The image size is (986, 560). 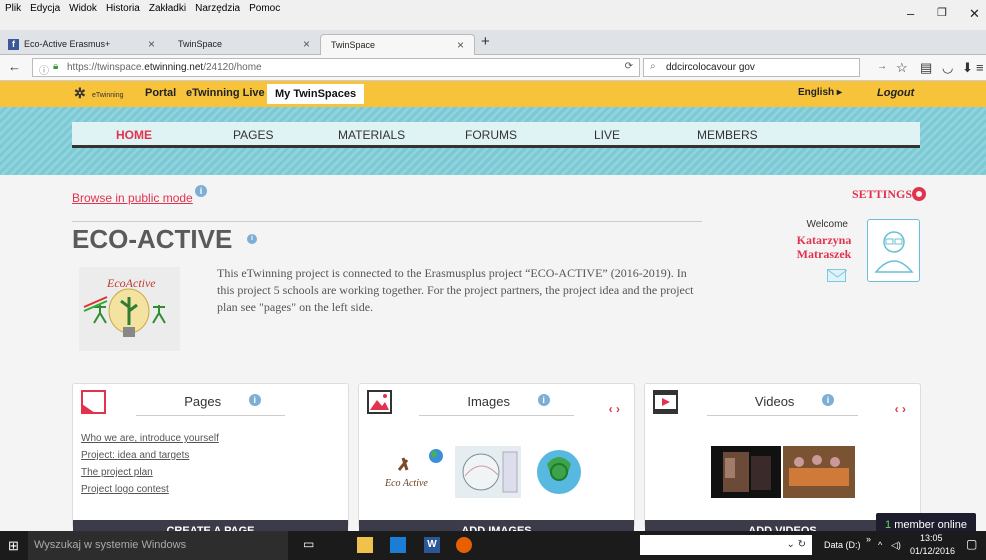 What do you see at coordinates (882, 66) in the screenshot?
I see `go-arrow-icon: →` at bounding box center [882, 66].